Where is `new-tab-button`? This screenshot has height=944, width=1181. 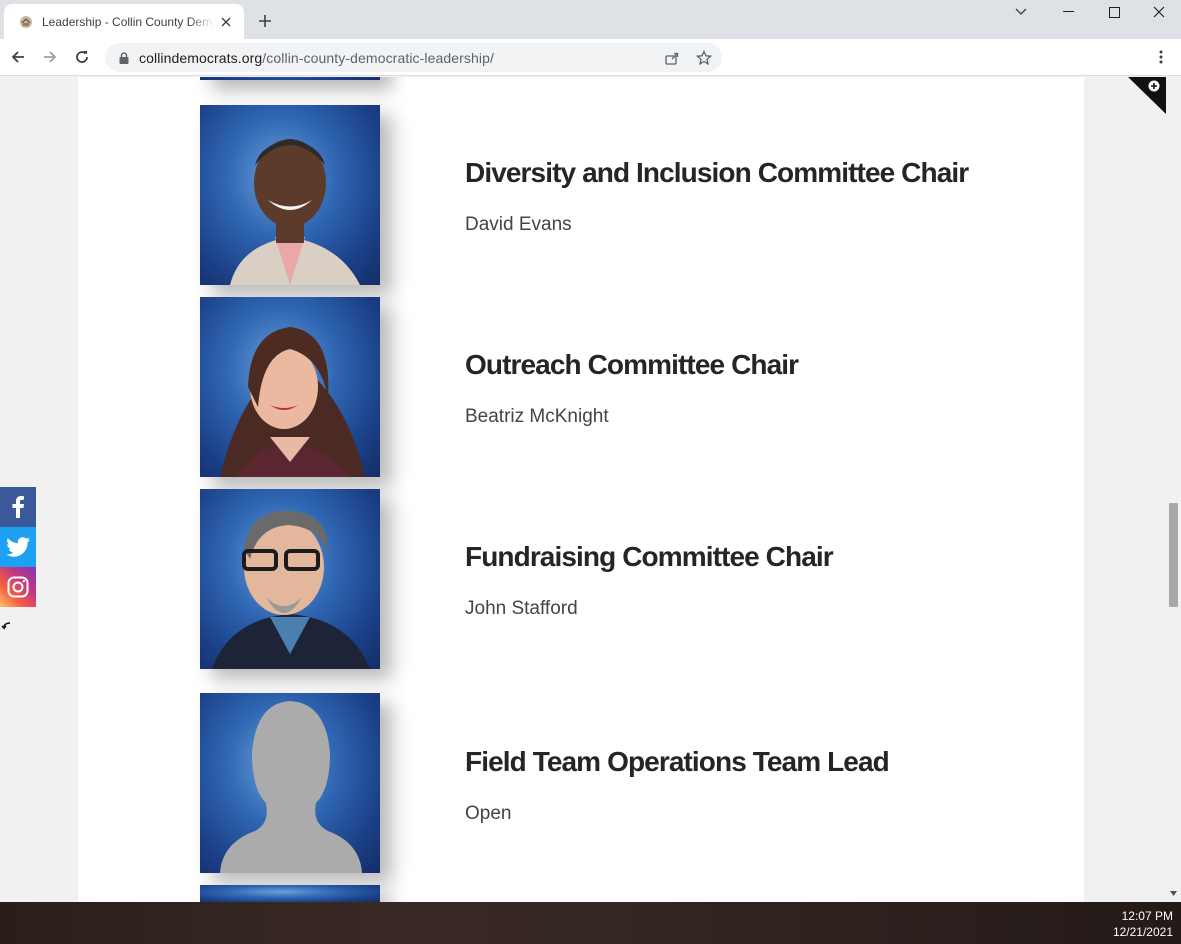
new-tab-button is located at coordinates (265, 21).